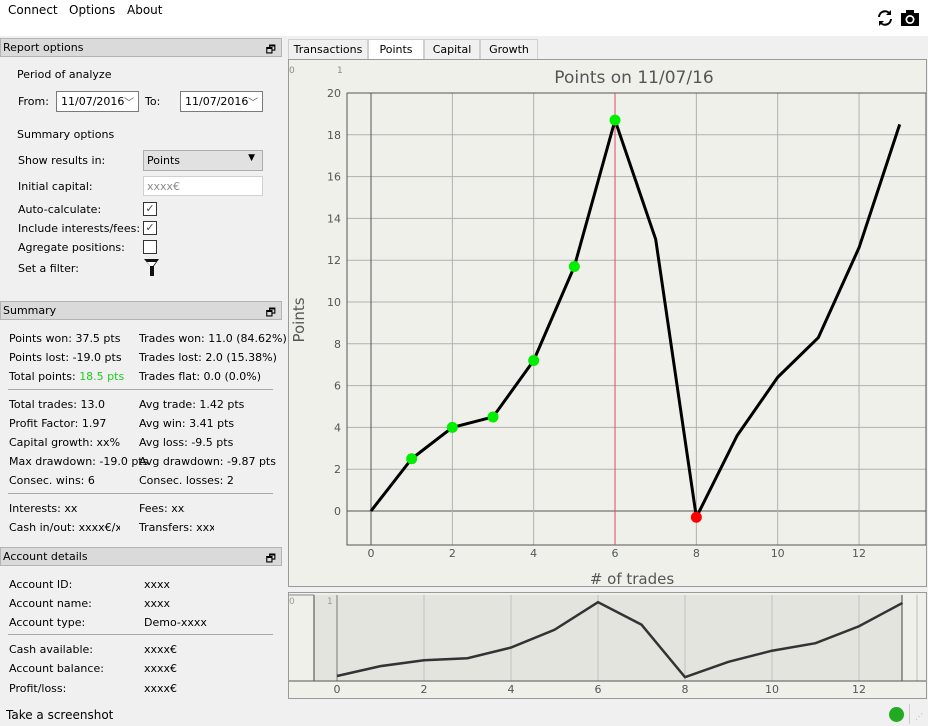  I want to click on y-tick-label: 20, so click(334, 93).